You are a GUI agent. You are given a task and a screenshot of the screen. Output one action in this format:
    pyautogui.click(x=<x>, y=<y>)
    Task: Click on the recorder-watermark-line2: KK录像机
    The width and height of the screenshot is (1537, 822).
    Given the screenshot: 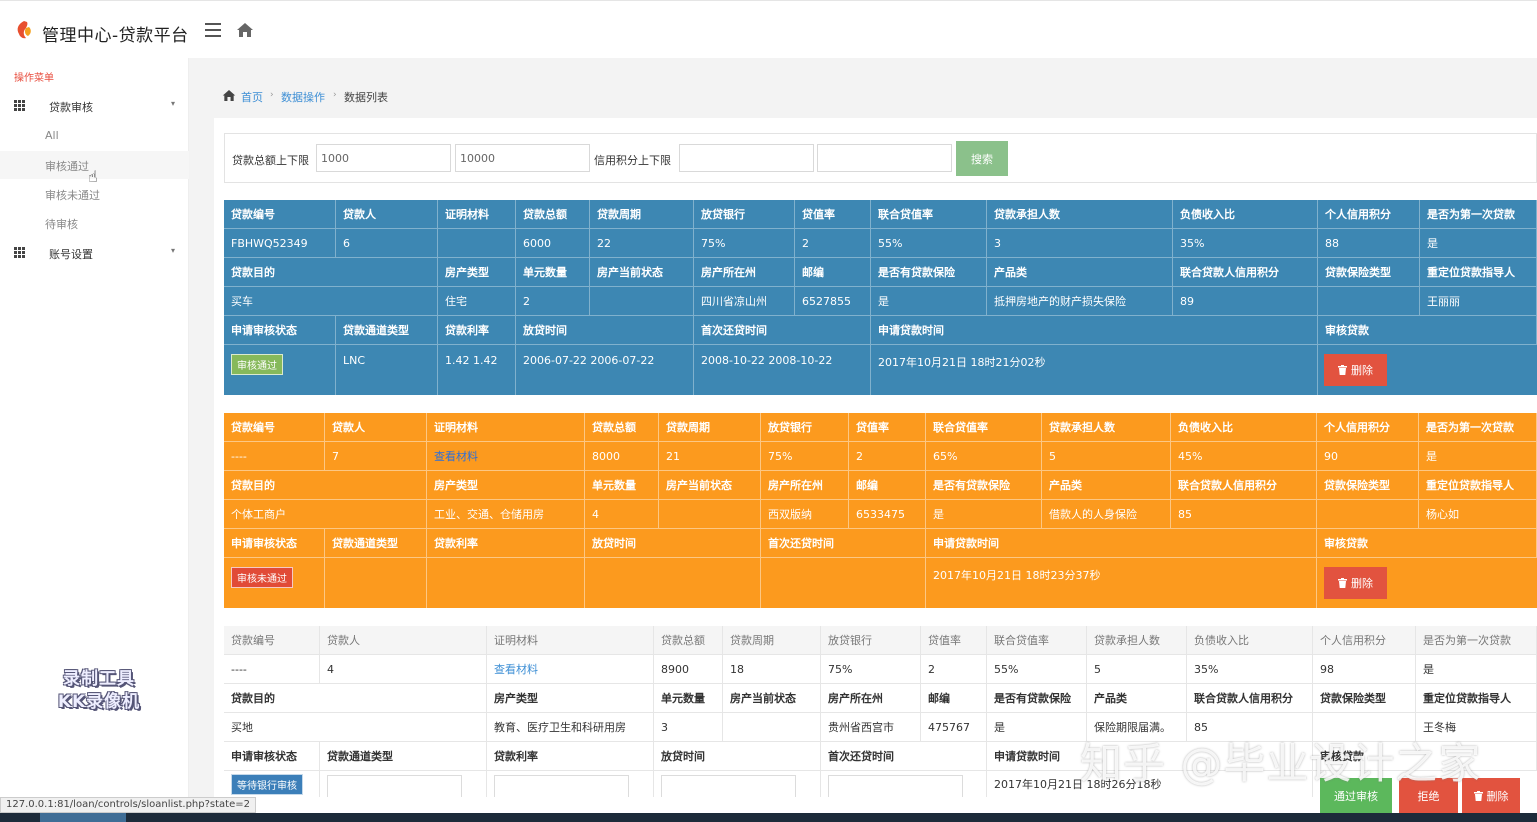 What is the action you would take?
    pyautogui.click(x=99, y=702)
    